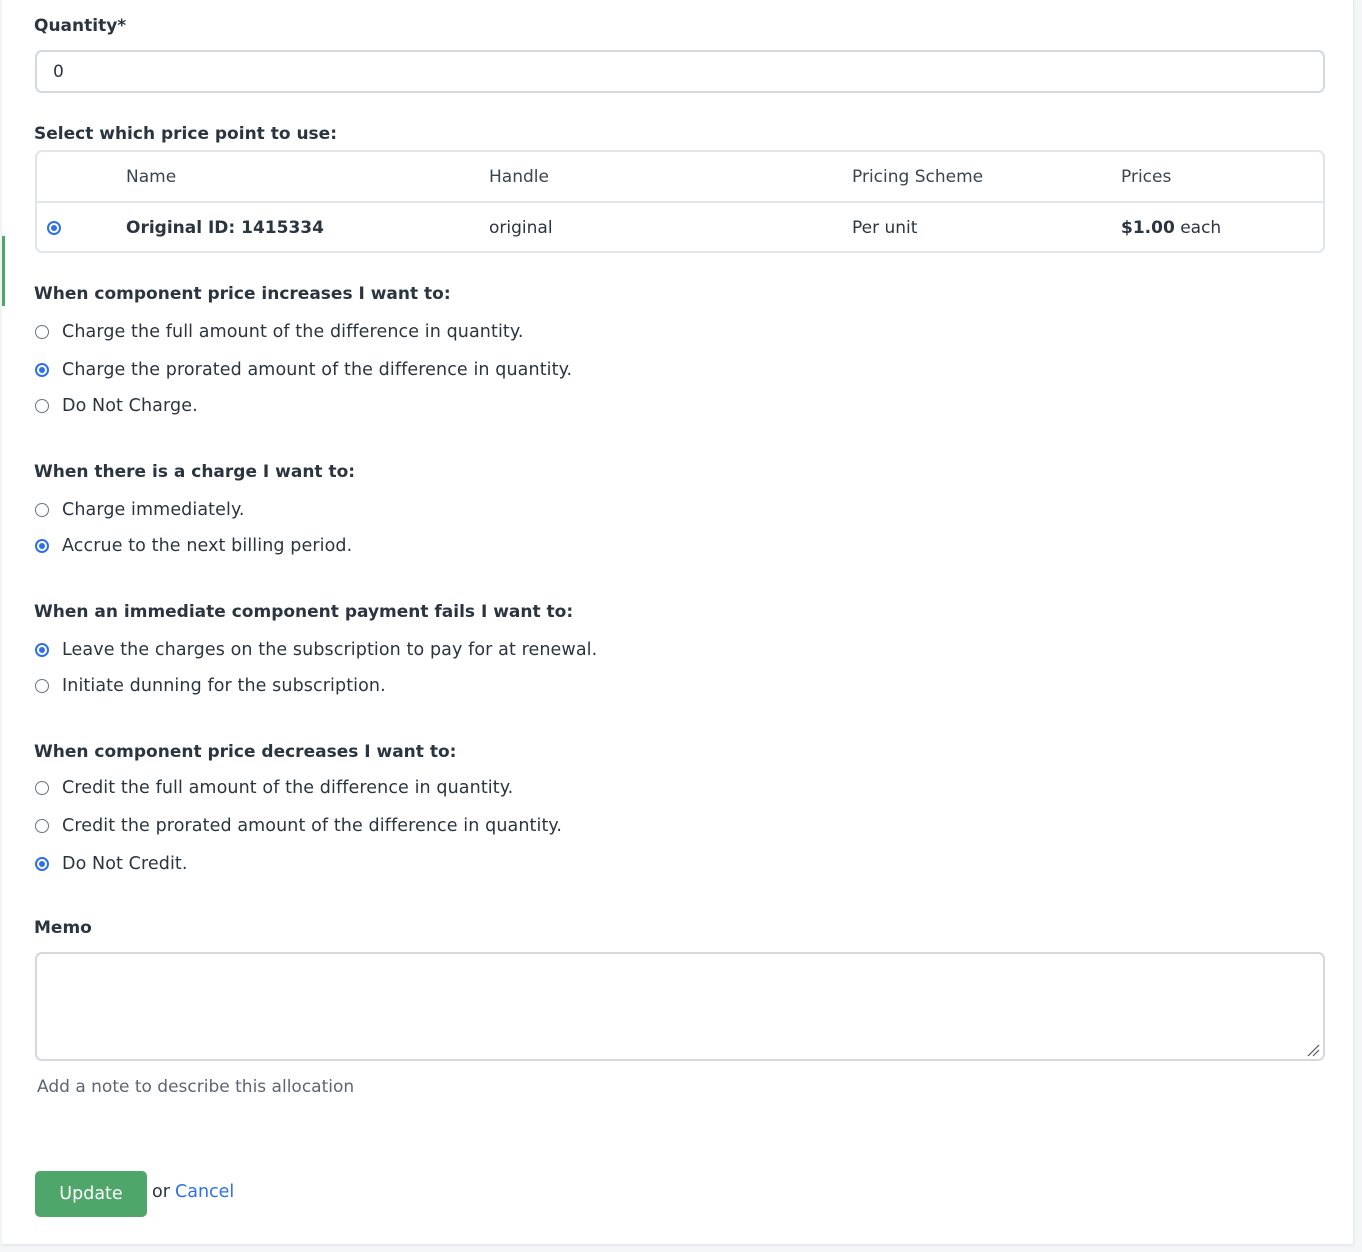  Describe the element at coordinates (885, 228) in the screenshot. I see `price-point-scheme: Per unit` at that location.